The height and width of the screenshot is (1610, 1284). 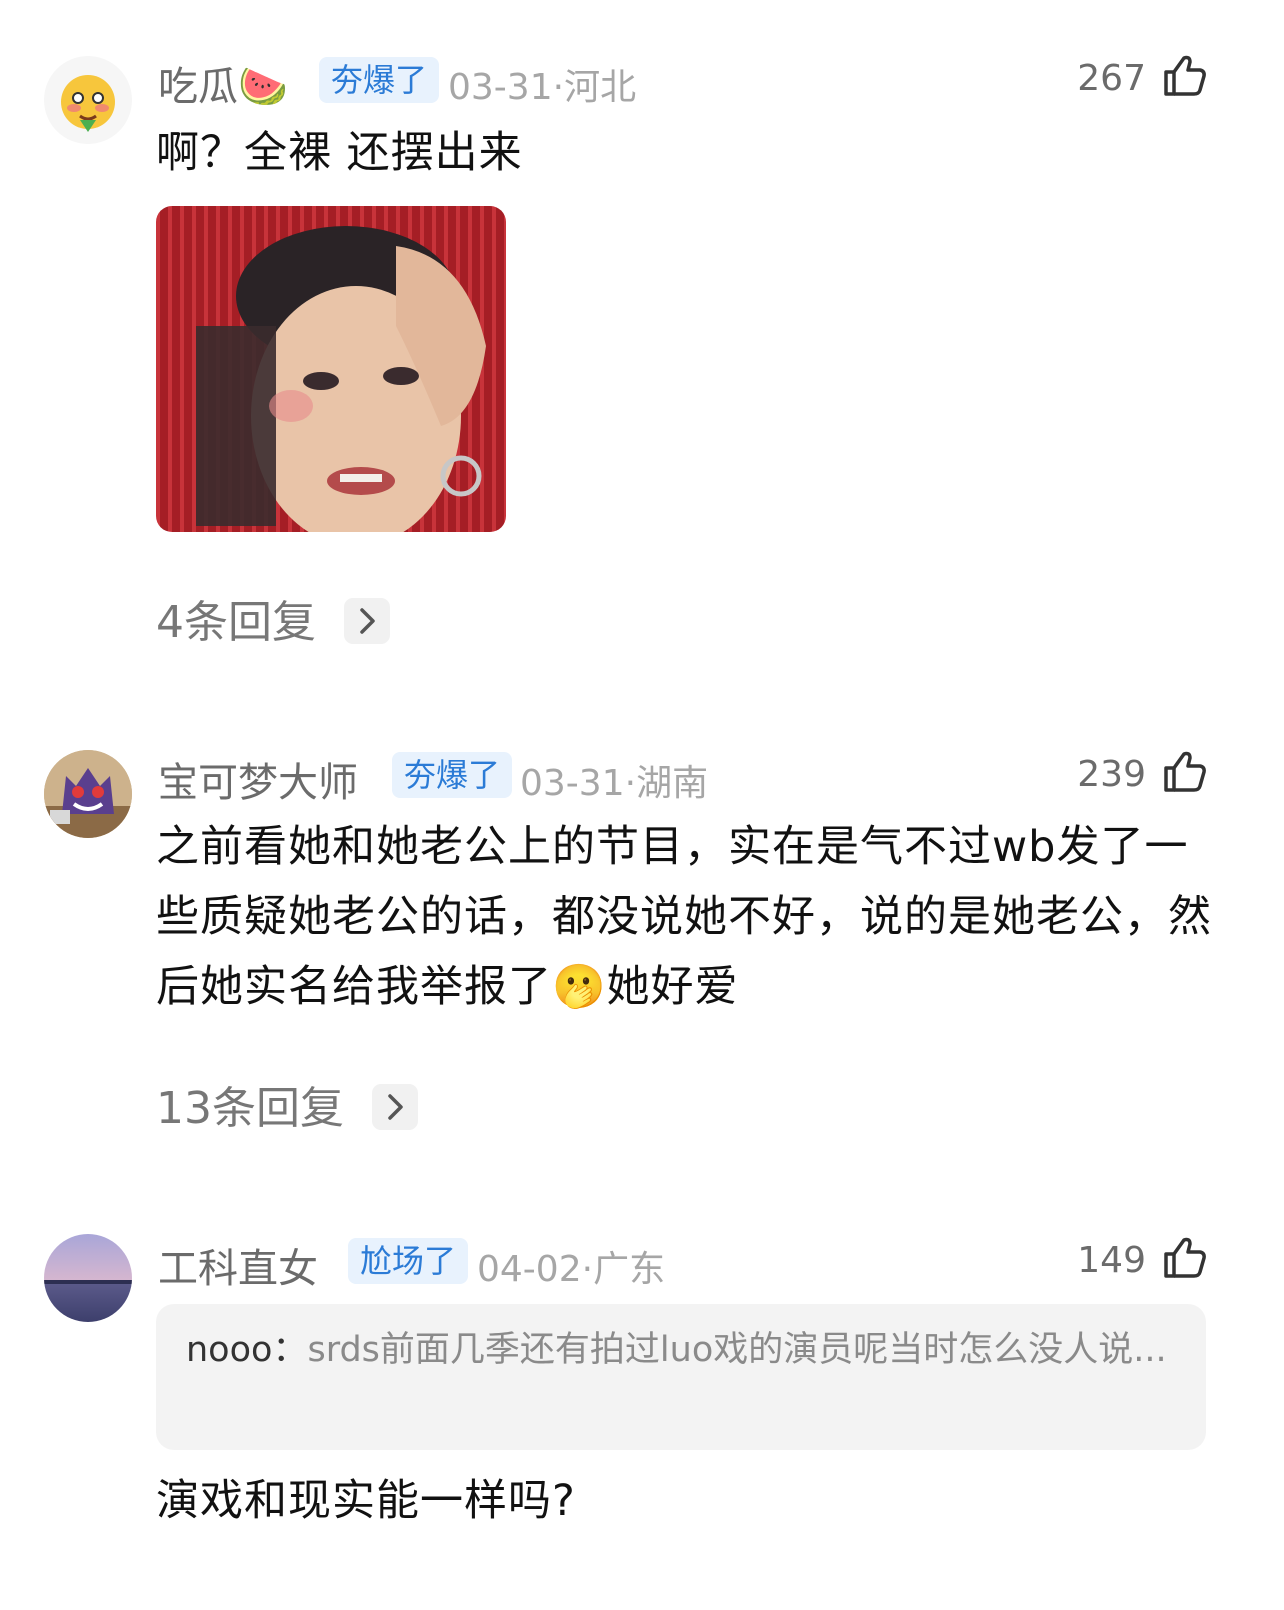 I want to click on view-replies-button: 13条回复, so click(x=287, y=1104).